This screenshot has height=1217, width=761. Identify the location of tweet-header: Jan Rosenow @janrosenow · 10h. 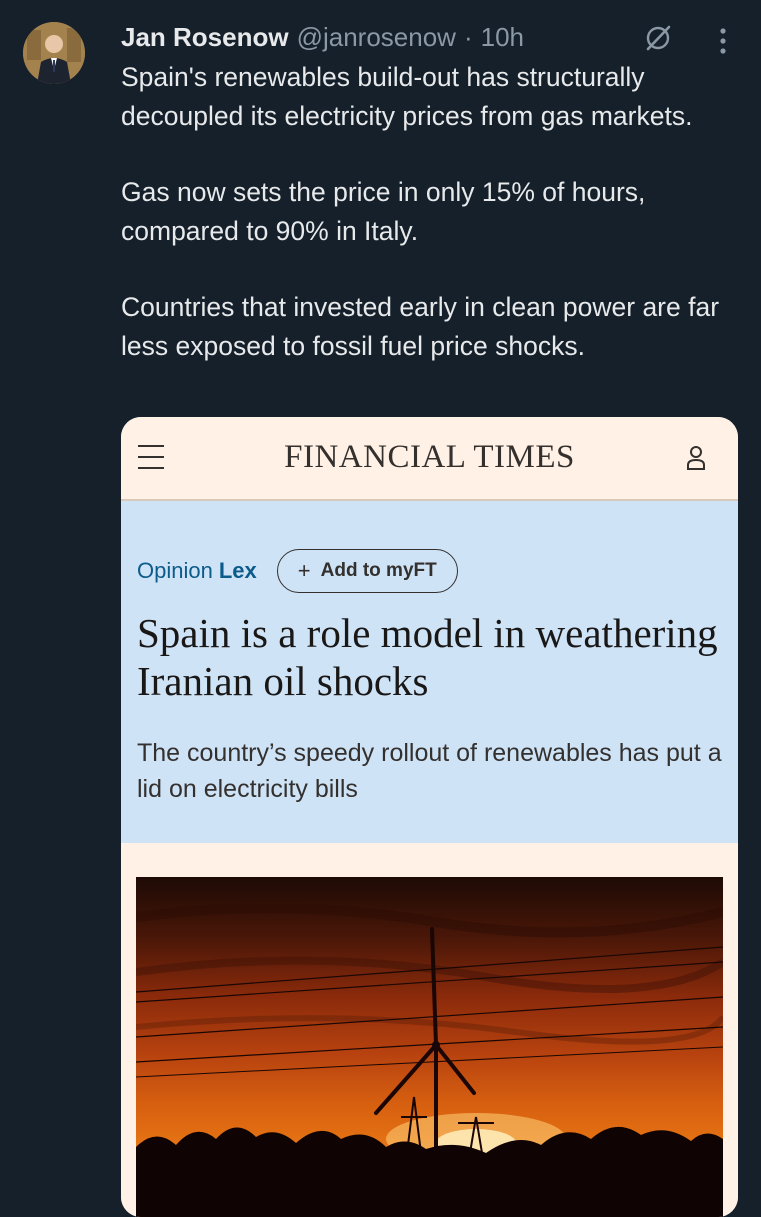
(322, 38).